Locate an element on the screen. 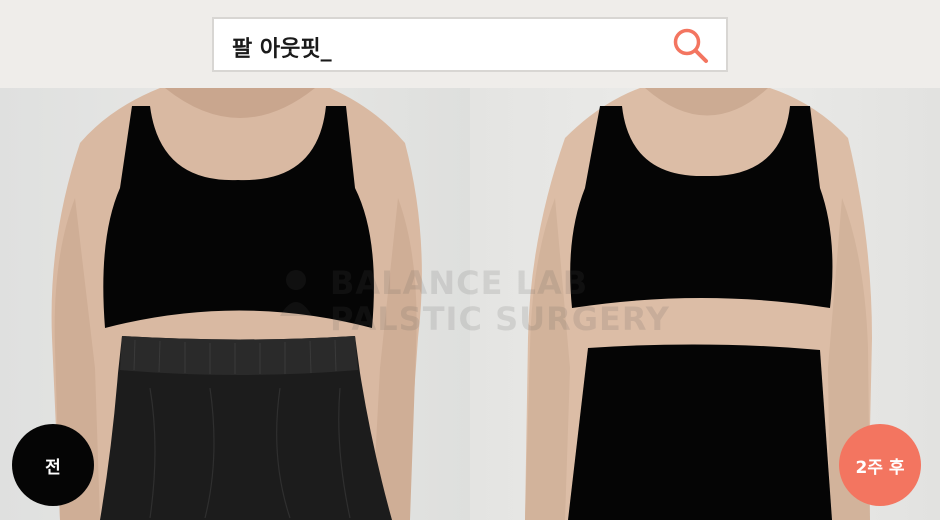 The height and width of the screenshot is (520, 940). search-icon is located at coordinates (691, 46).